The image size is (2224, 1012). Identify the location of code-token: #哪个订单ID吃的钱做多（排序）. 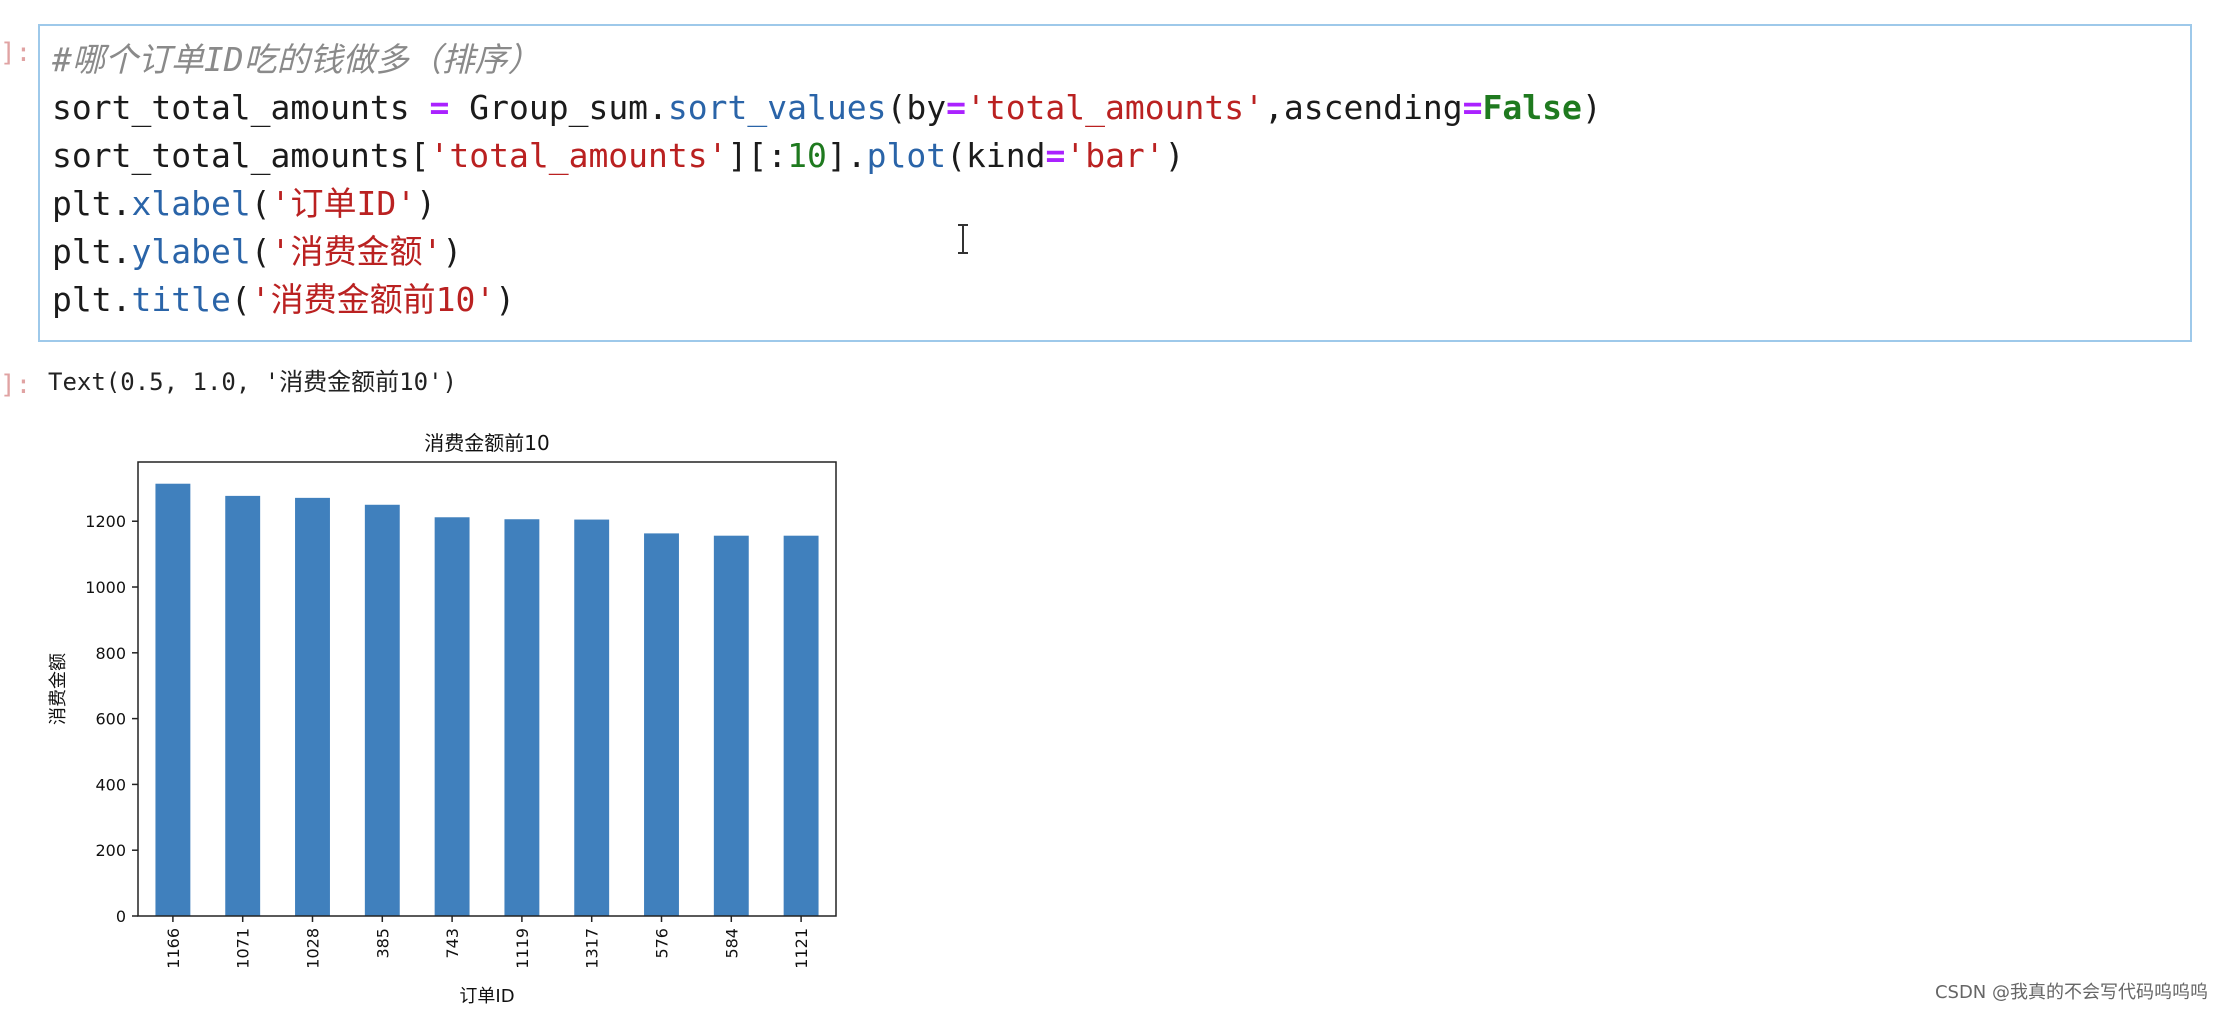
(296, 59).